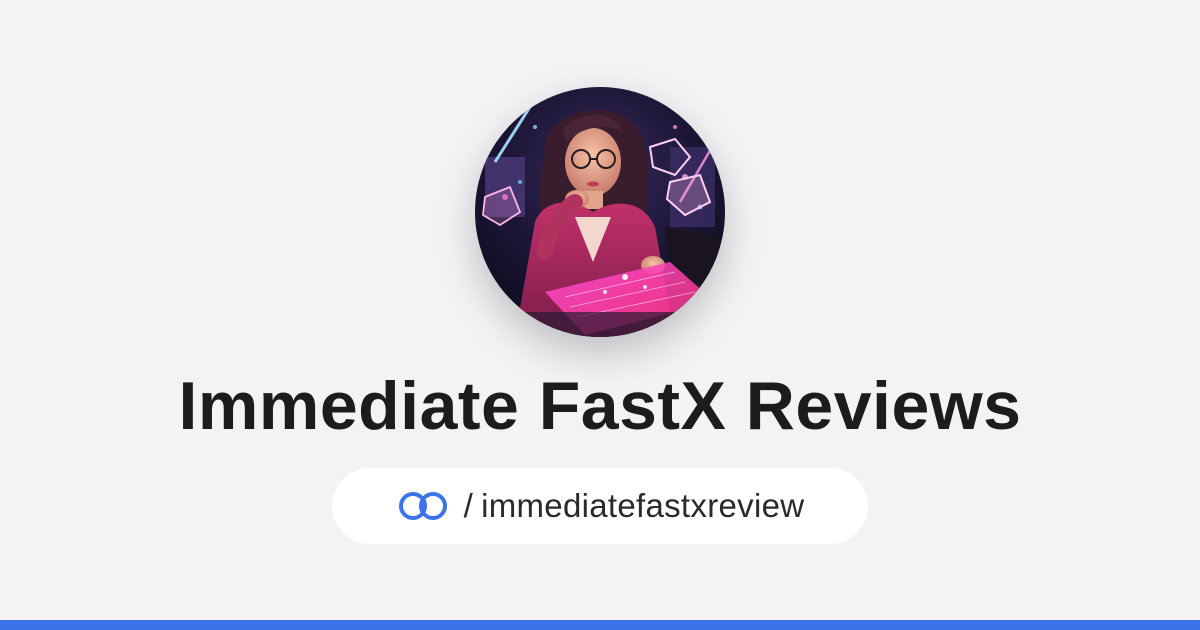 The image size is (1200, 630). I want to click on accent-bar, so click(600, 625).